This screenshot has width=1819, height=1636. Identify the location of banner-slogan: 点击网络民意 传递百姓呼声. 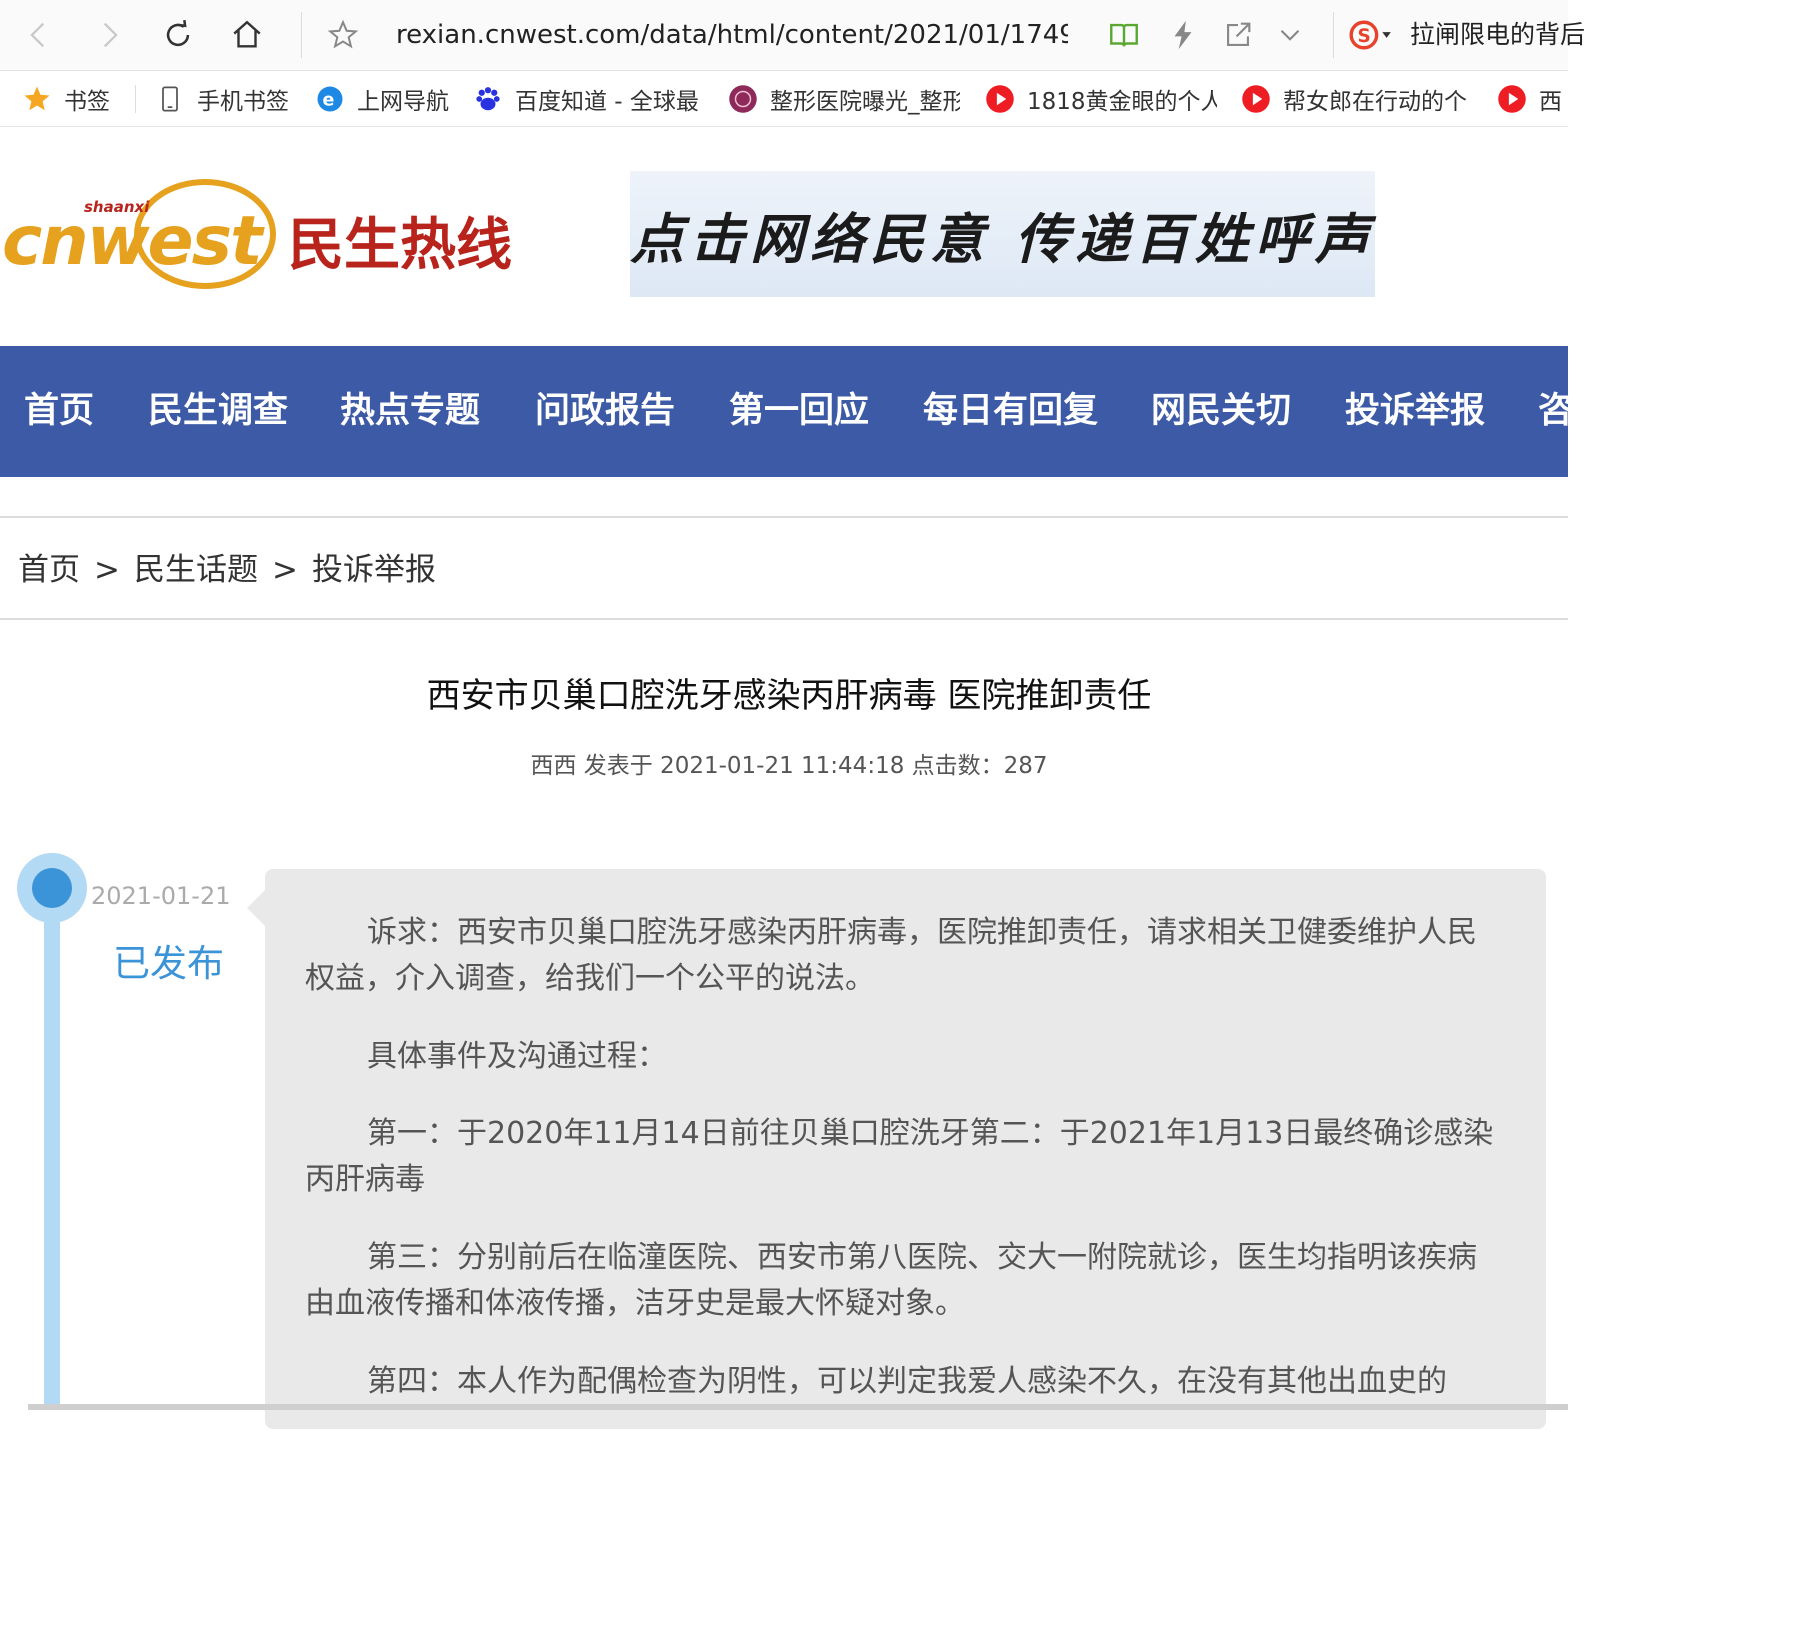
(1002, 238).